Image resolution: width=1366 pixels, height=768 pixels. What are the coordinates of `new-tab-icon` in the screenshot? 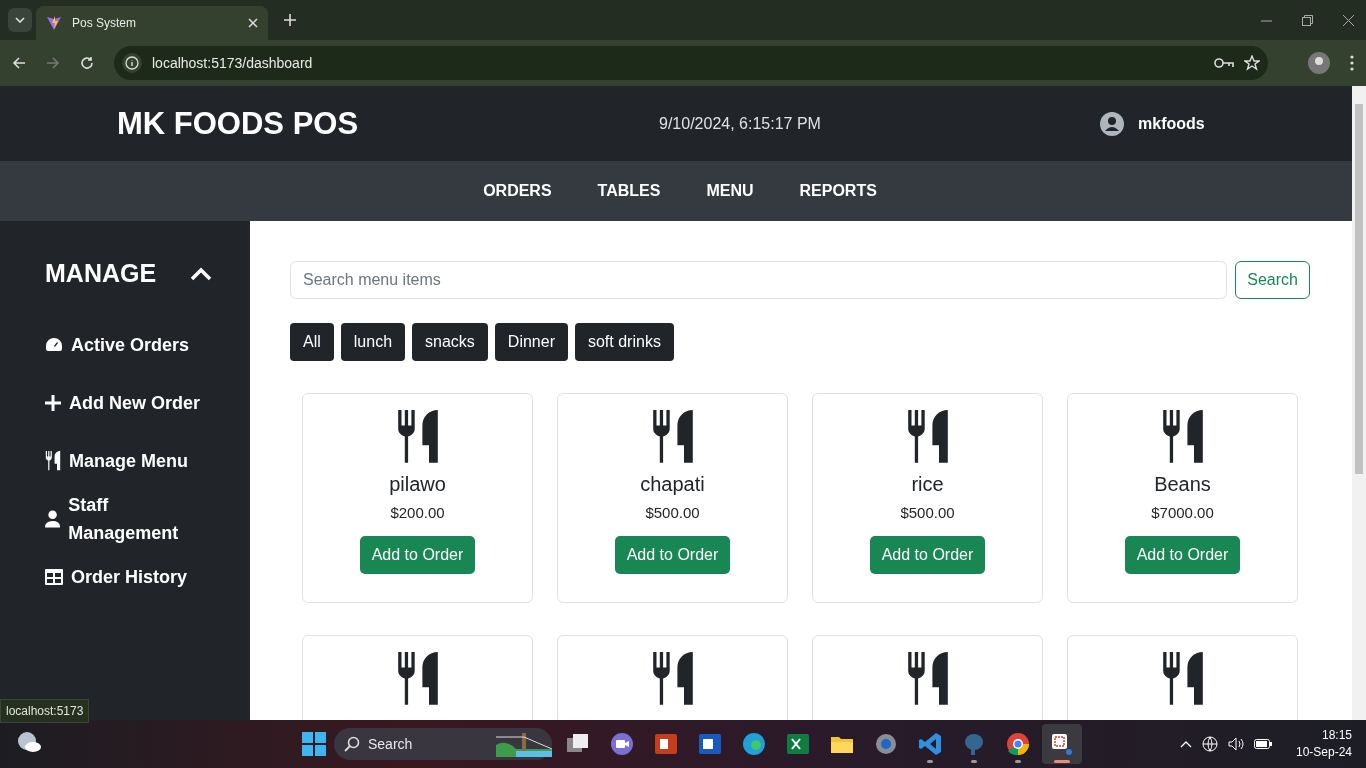 It's located at (290, 20).